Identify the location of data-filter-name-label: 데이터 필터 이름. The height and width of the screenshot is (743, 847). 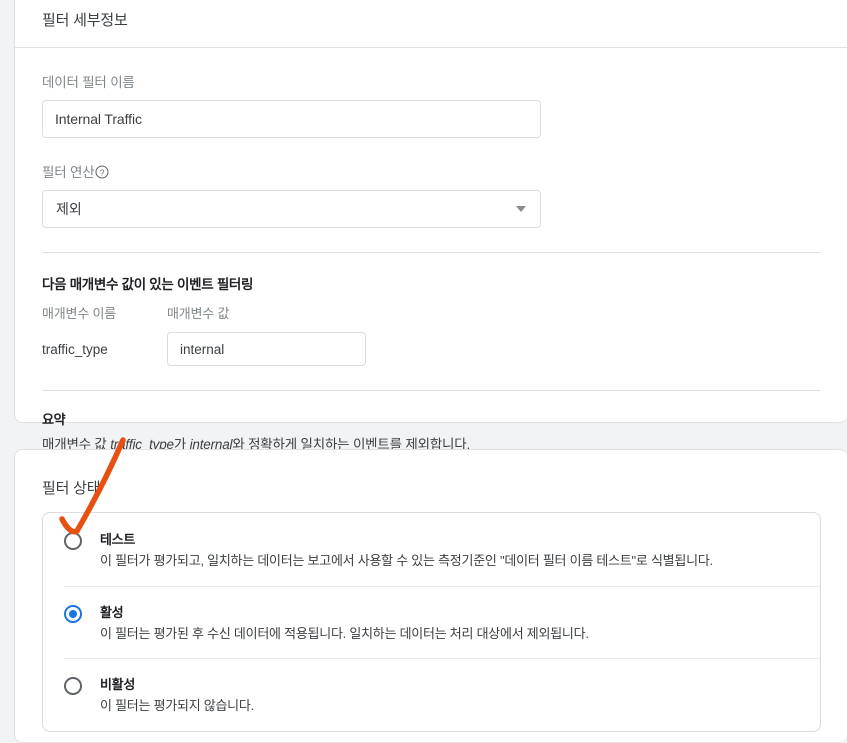
(431, 81).